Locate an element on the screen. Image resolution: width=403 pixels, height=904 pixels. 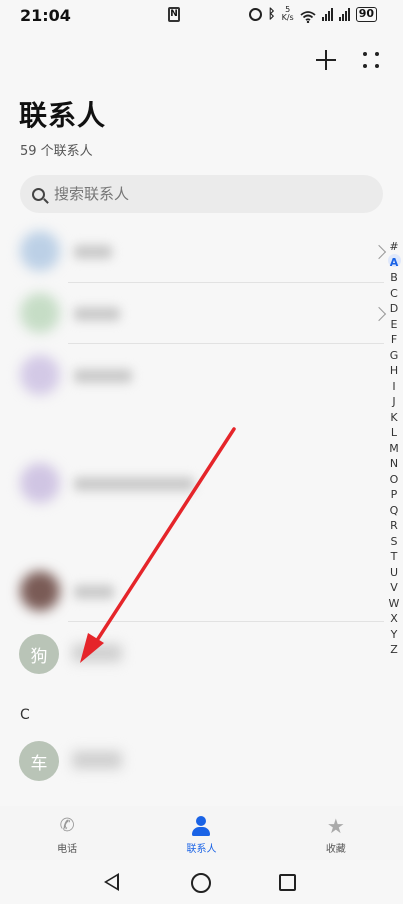
network-speed: 5 K/s is located at coordinates (288, 14).